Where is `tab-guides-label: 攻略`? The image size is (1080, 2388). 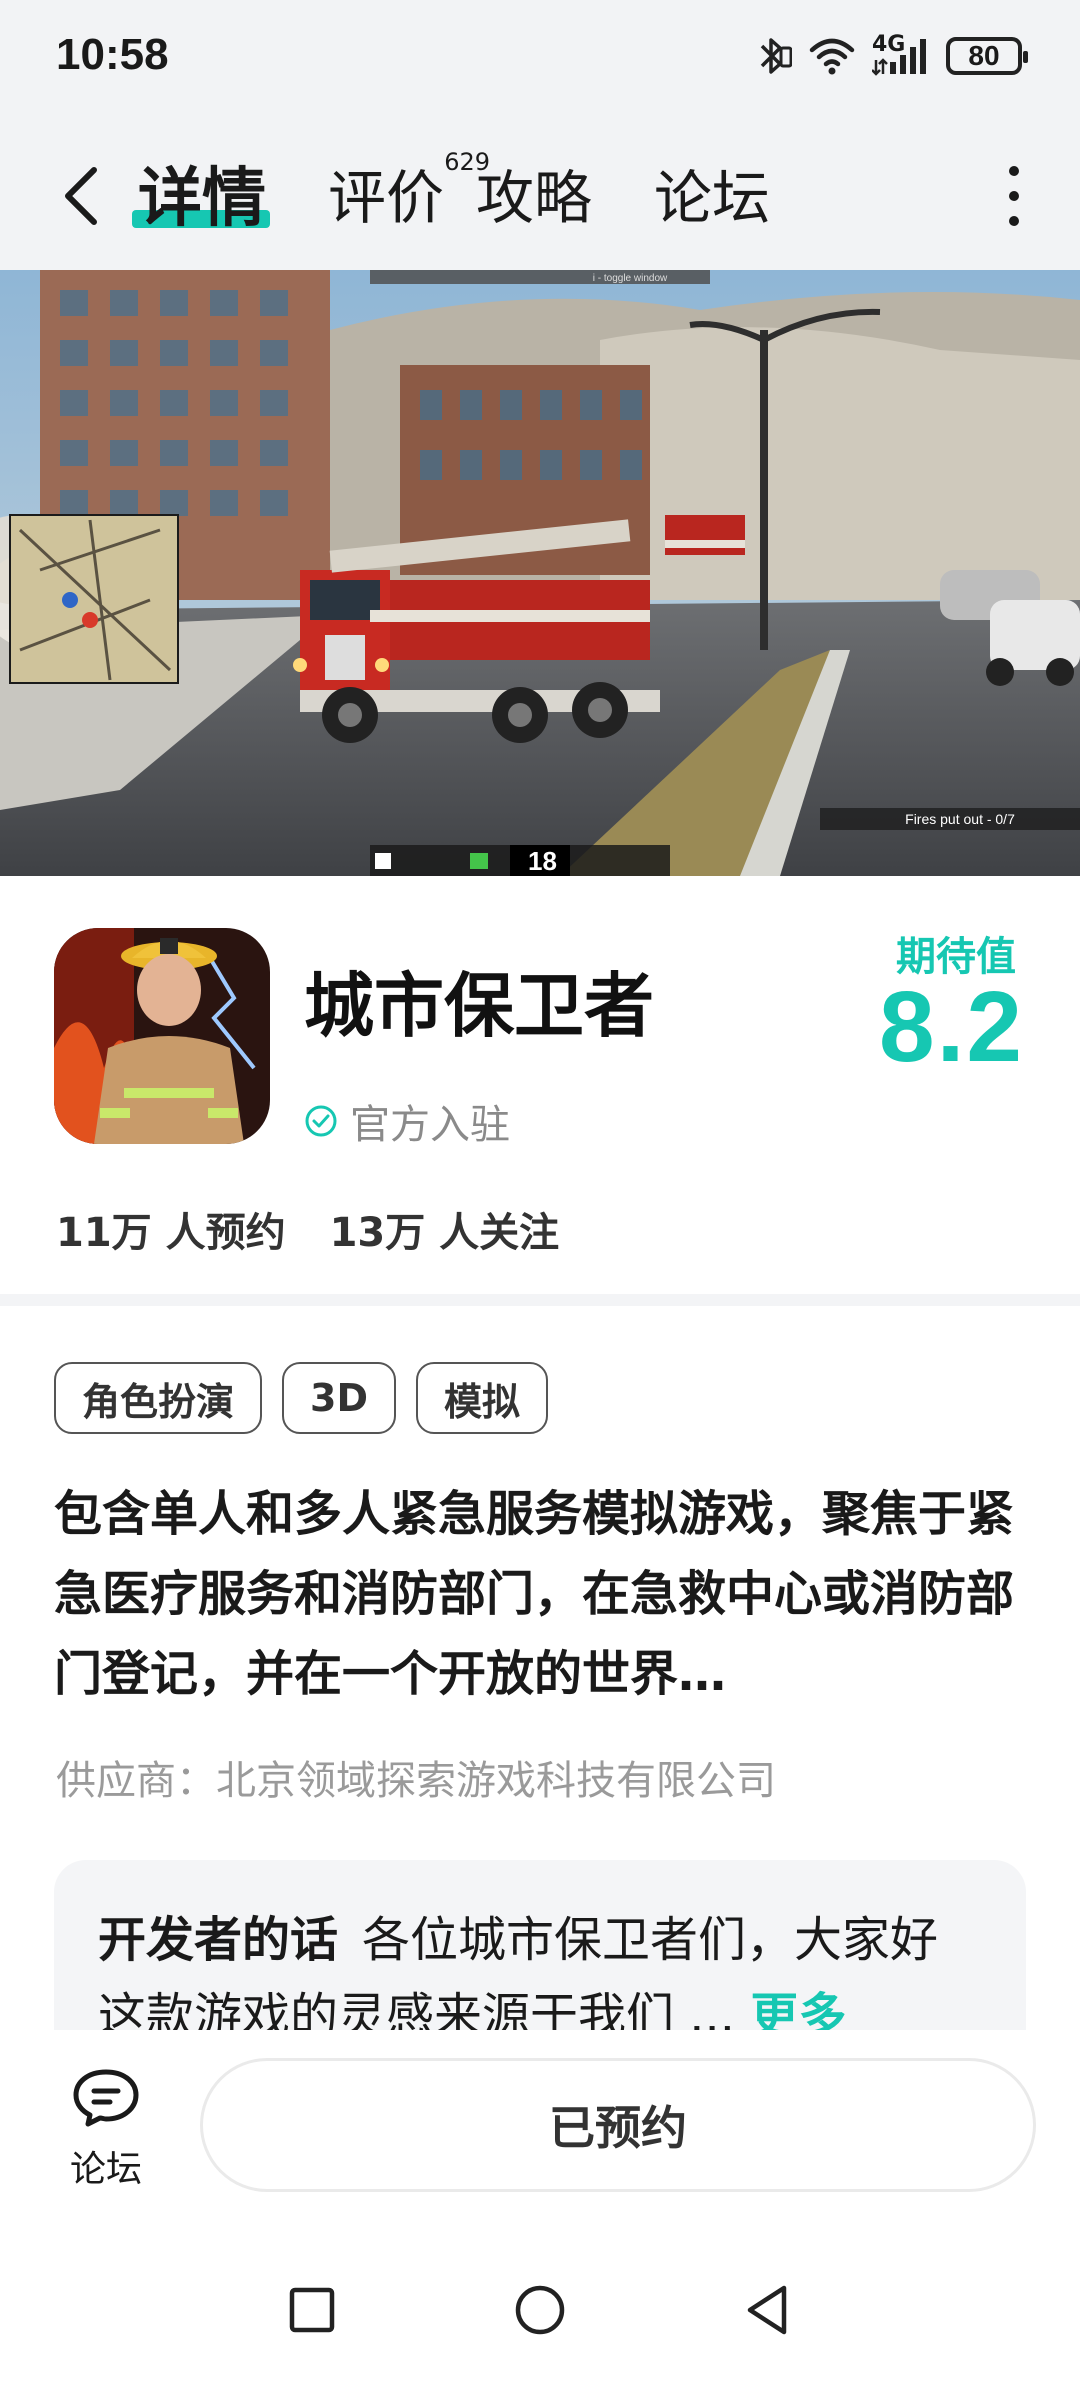 tab-guides-label: 攻略 is located at coordinates (534, 198).